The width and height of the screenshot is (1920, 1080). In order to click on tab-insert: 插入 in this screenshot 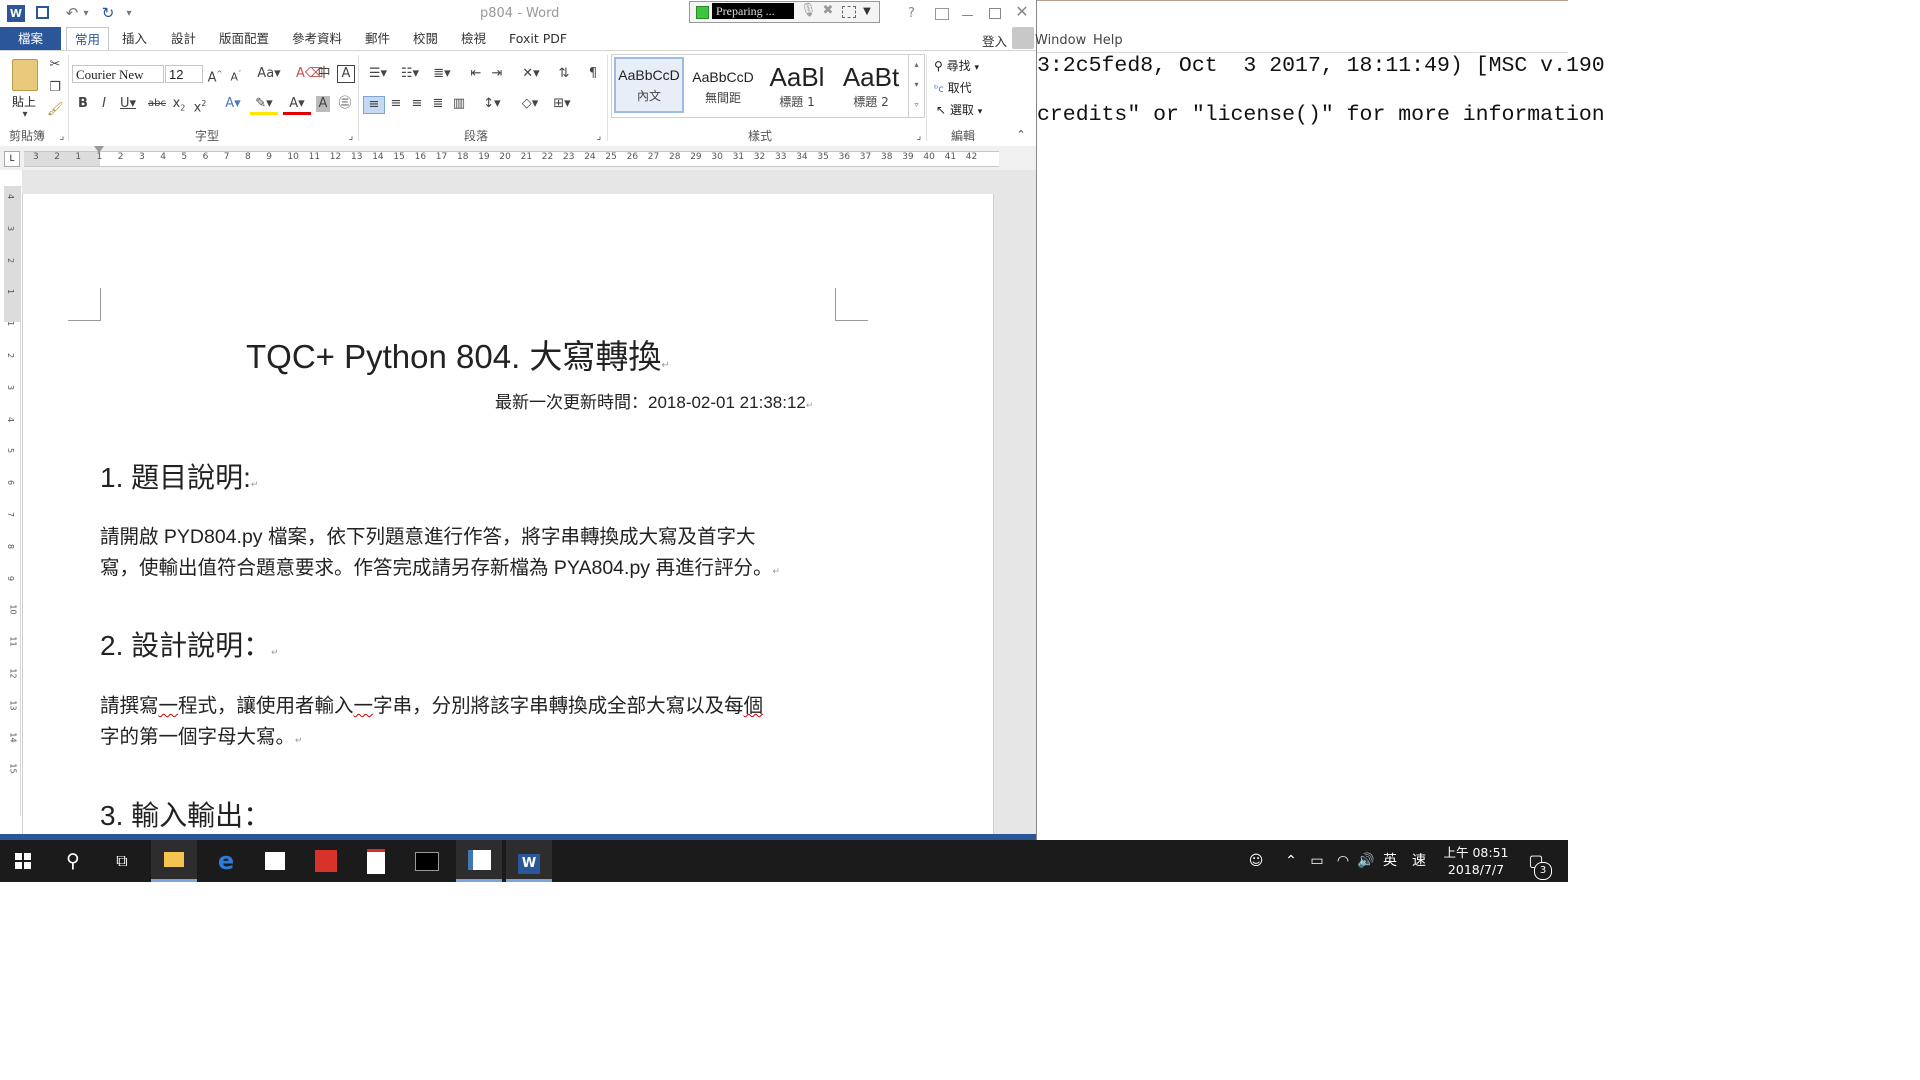, I will do `click(134, 38)`.